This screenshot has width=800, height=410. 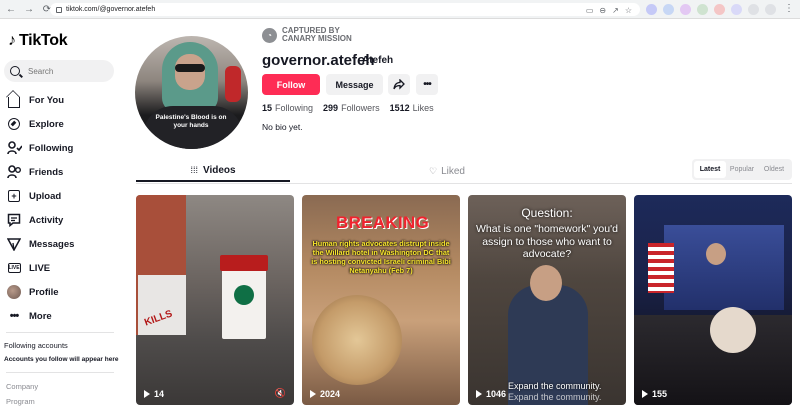 I want to click on sidebar-item-label: Following, so click(x=51, y=148).